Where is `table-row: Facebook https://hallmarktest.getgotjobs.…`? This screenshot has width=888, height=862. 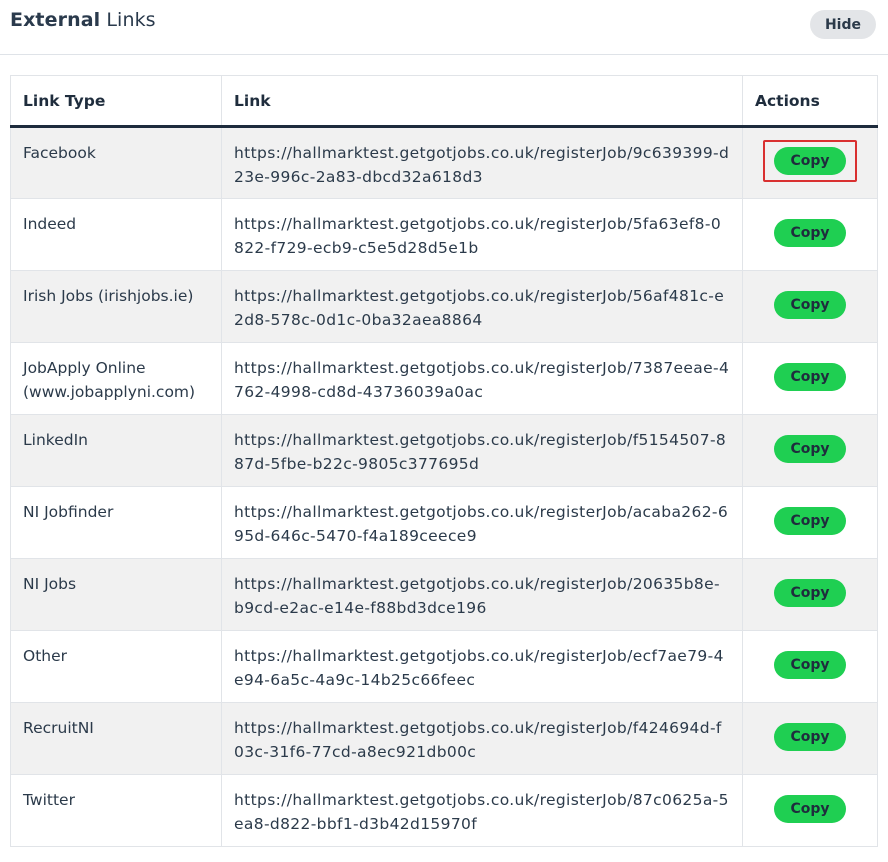 table-row: Facebook https://hallmarktest.getgotjobs.… is located at coordinates (444, 162).